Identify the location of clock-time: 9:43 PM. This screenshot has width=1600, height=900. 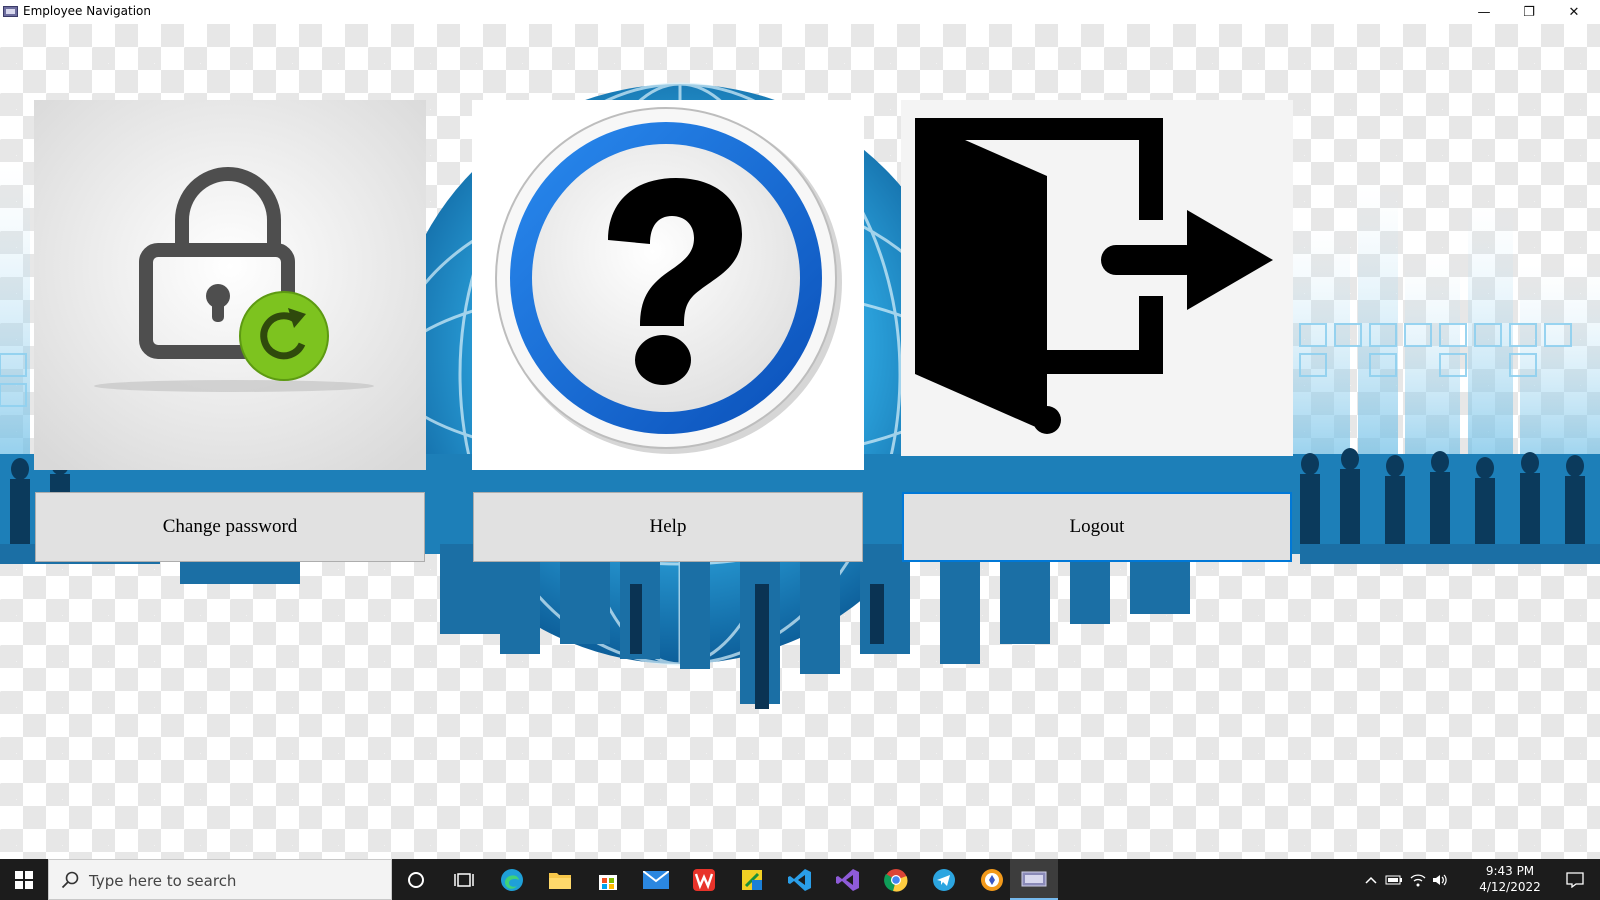
(1510, 871).